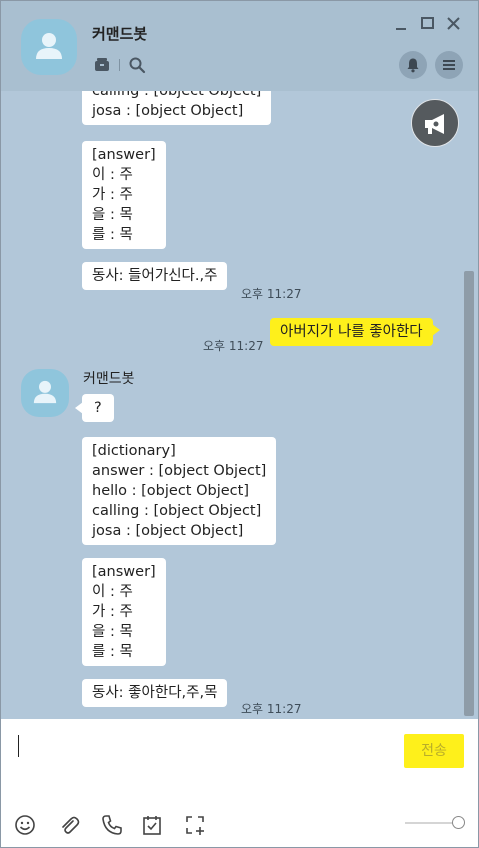 This screenshot has width=479, height=848. Describe the element at coordinates (102, 65) in the screenshot. I see `archive-icon` at that location.